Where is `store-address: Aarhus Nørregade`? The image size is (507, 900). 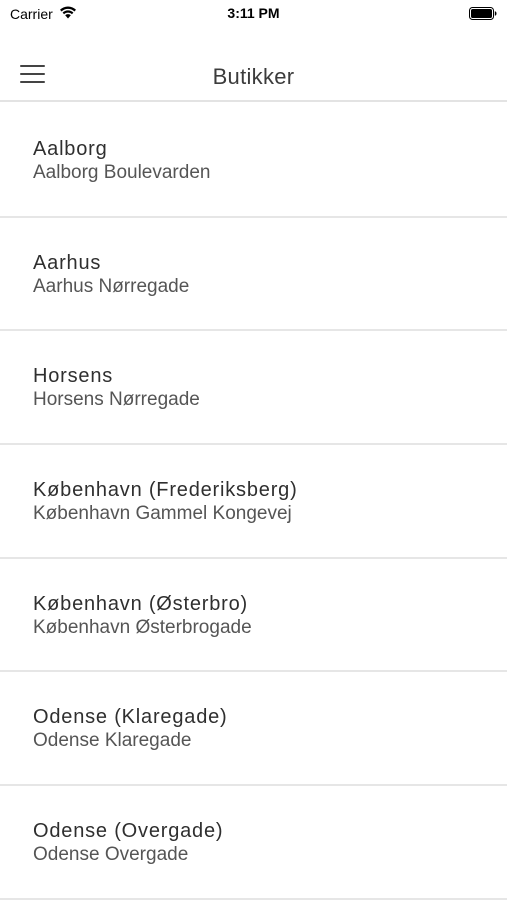 store-address: Aarhus Nørregade is located at coordinates (111, 286).